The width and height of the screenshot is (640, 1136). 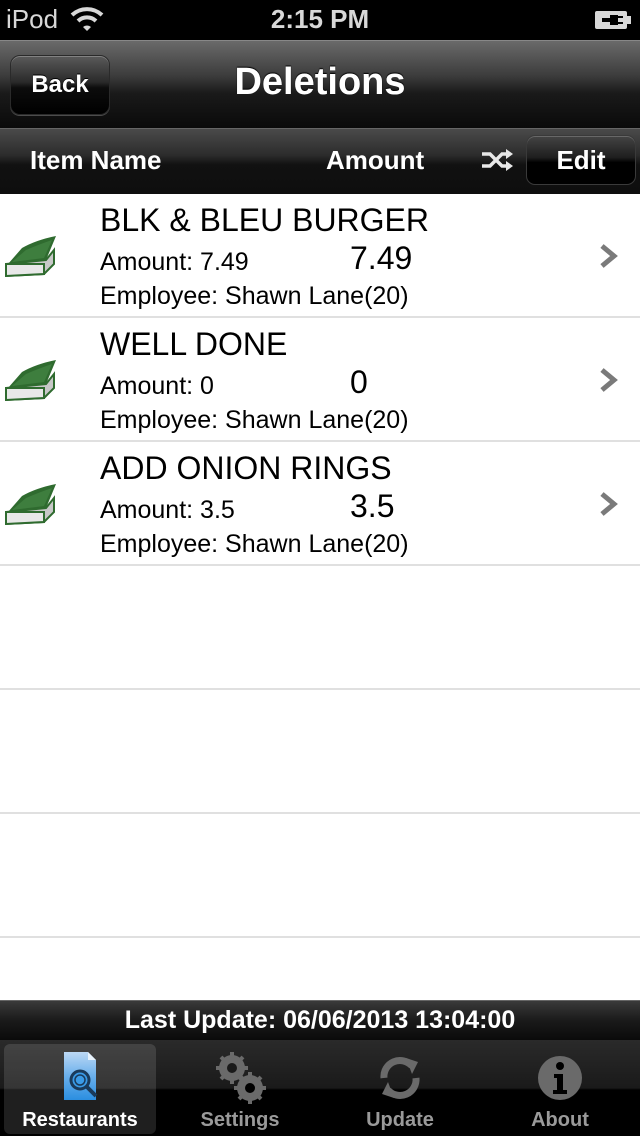 I want to click on tab-label: About, so click(x=560, y=1120).